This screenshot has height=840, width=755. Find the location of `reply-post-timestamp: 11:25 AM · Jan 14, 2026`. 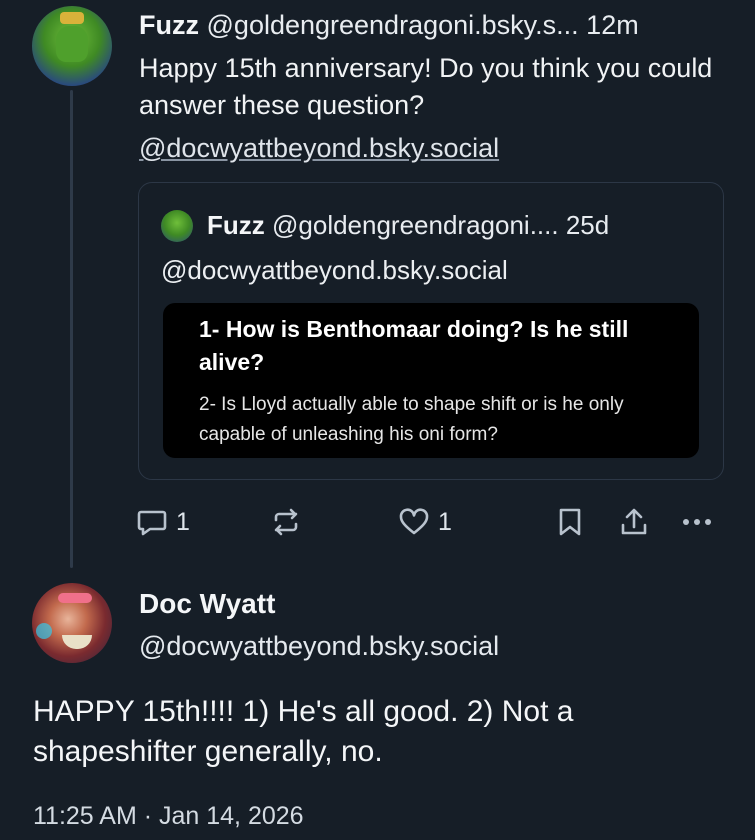

reply-post-timestamp: 11:25 AM · Jan 14, 2026 is located at coordinates (168, 816).